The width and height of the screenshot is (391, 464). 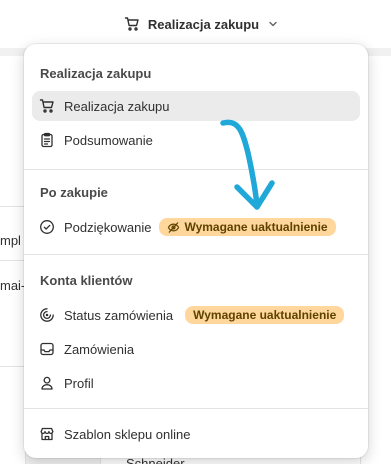 What do you see at coordinates (196, 106) in the screenshot?
I see `menu-item-checkout: Realizacja zakupu` at bounding box center [196, 106].